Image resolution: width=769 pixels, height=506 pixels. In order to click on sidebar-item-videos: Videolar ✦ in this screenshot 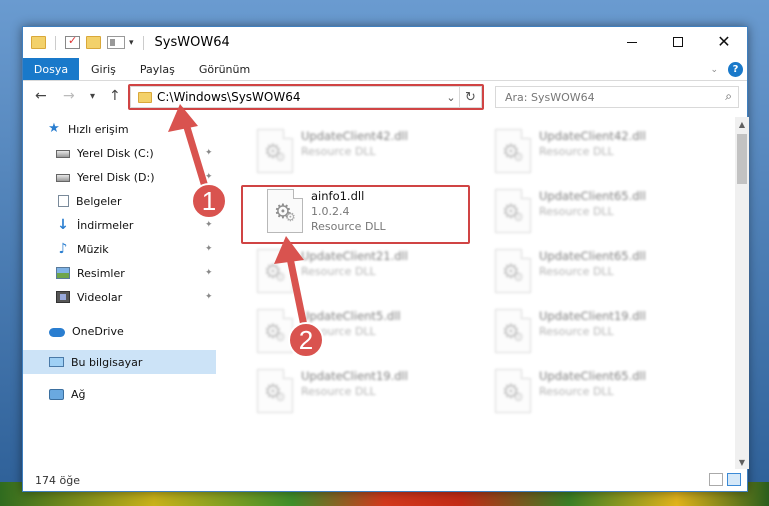, I will do `click(119, 297)`.